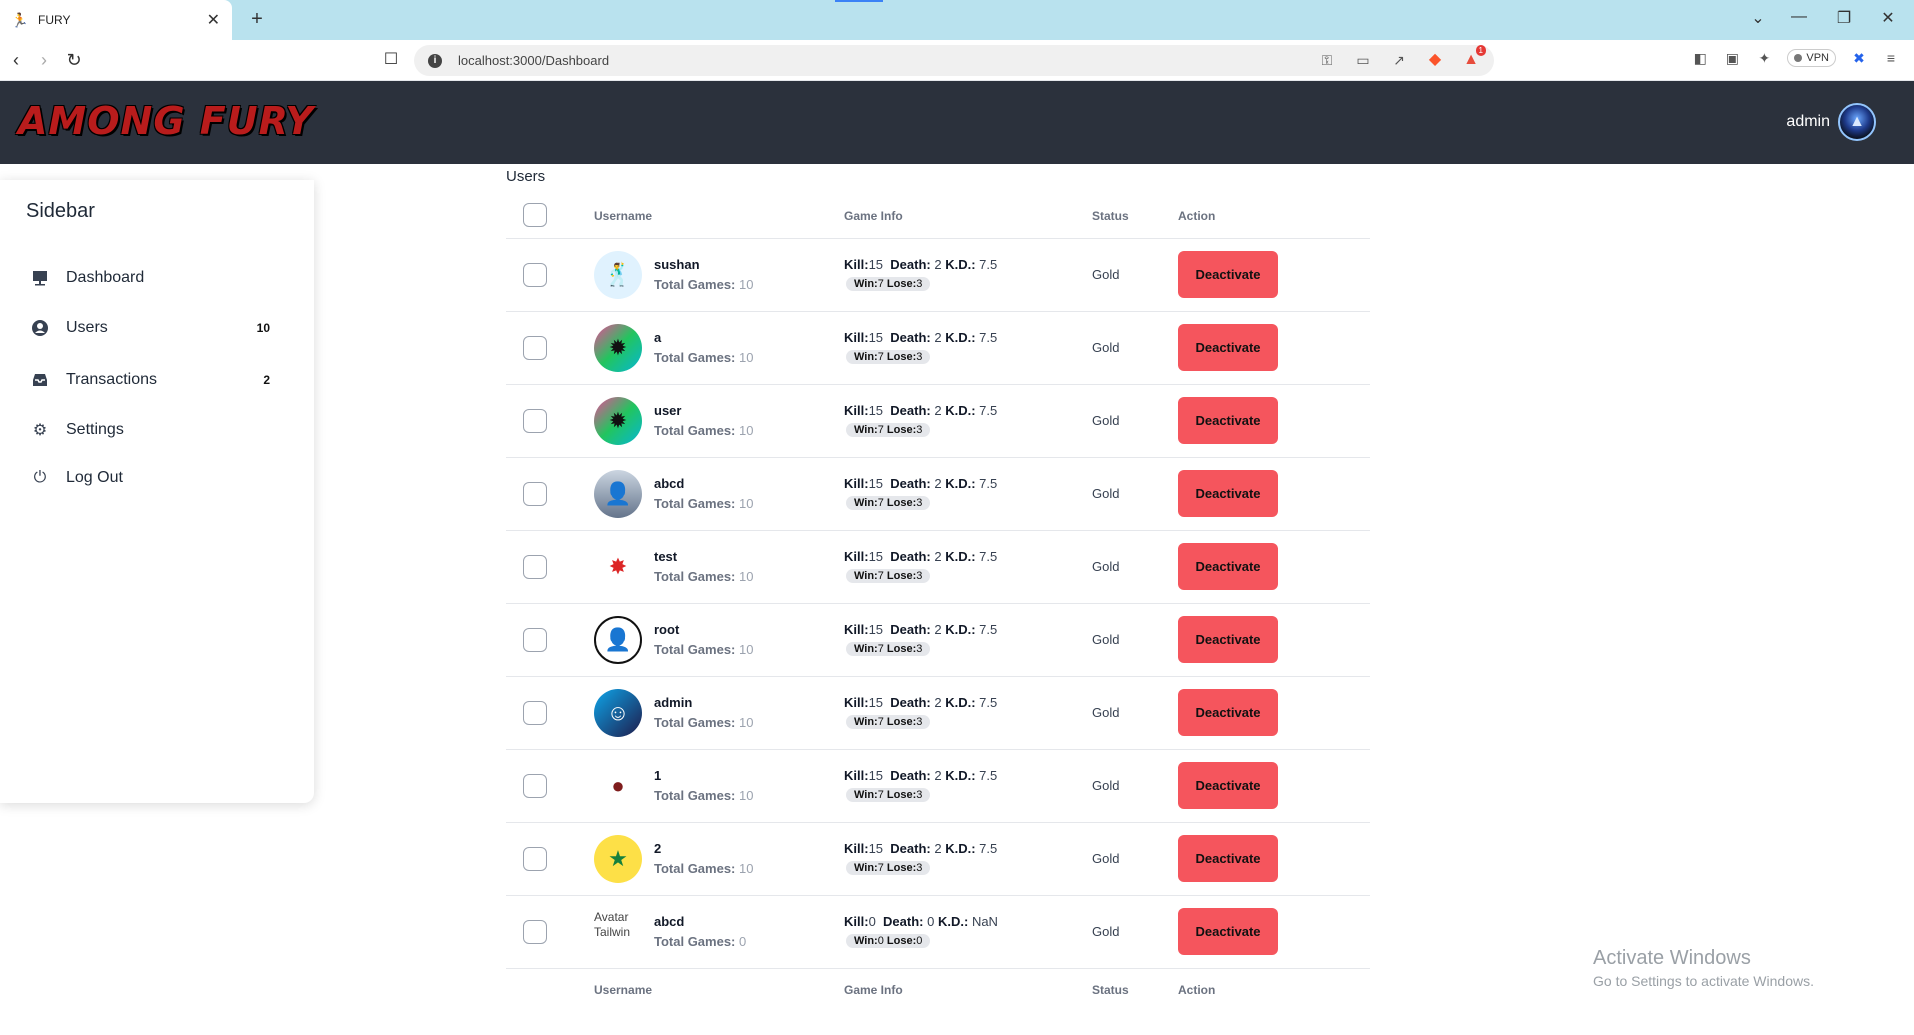 The image size is (1914, 1035). Describe the element at coordinates (1808, 122) in the screenshot. I see `user-name: admin` at that location.